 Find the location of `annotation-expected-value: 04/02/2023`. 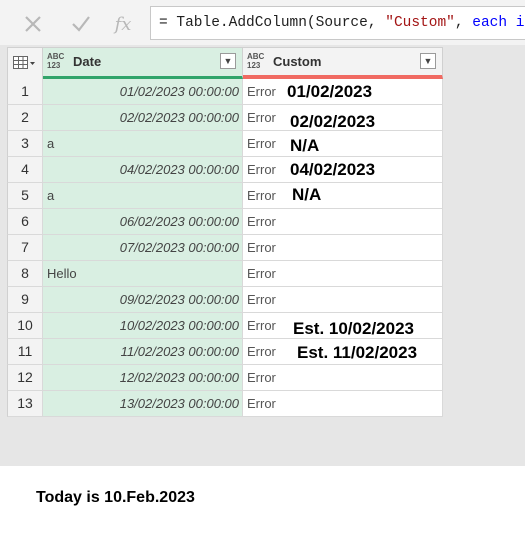

annotation-expected-value: 04/02/2023 is located at coordinates (333, 169).